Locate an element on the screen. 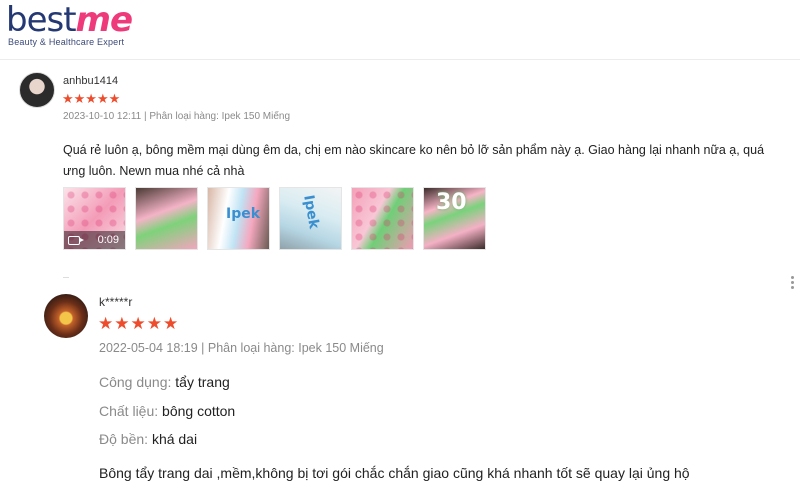 This screenshot has height=500, width=800. review-username: anhbu1414 is located at coordinates (90, 81).